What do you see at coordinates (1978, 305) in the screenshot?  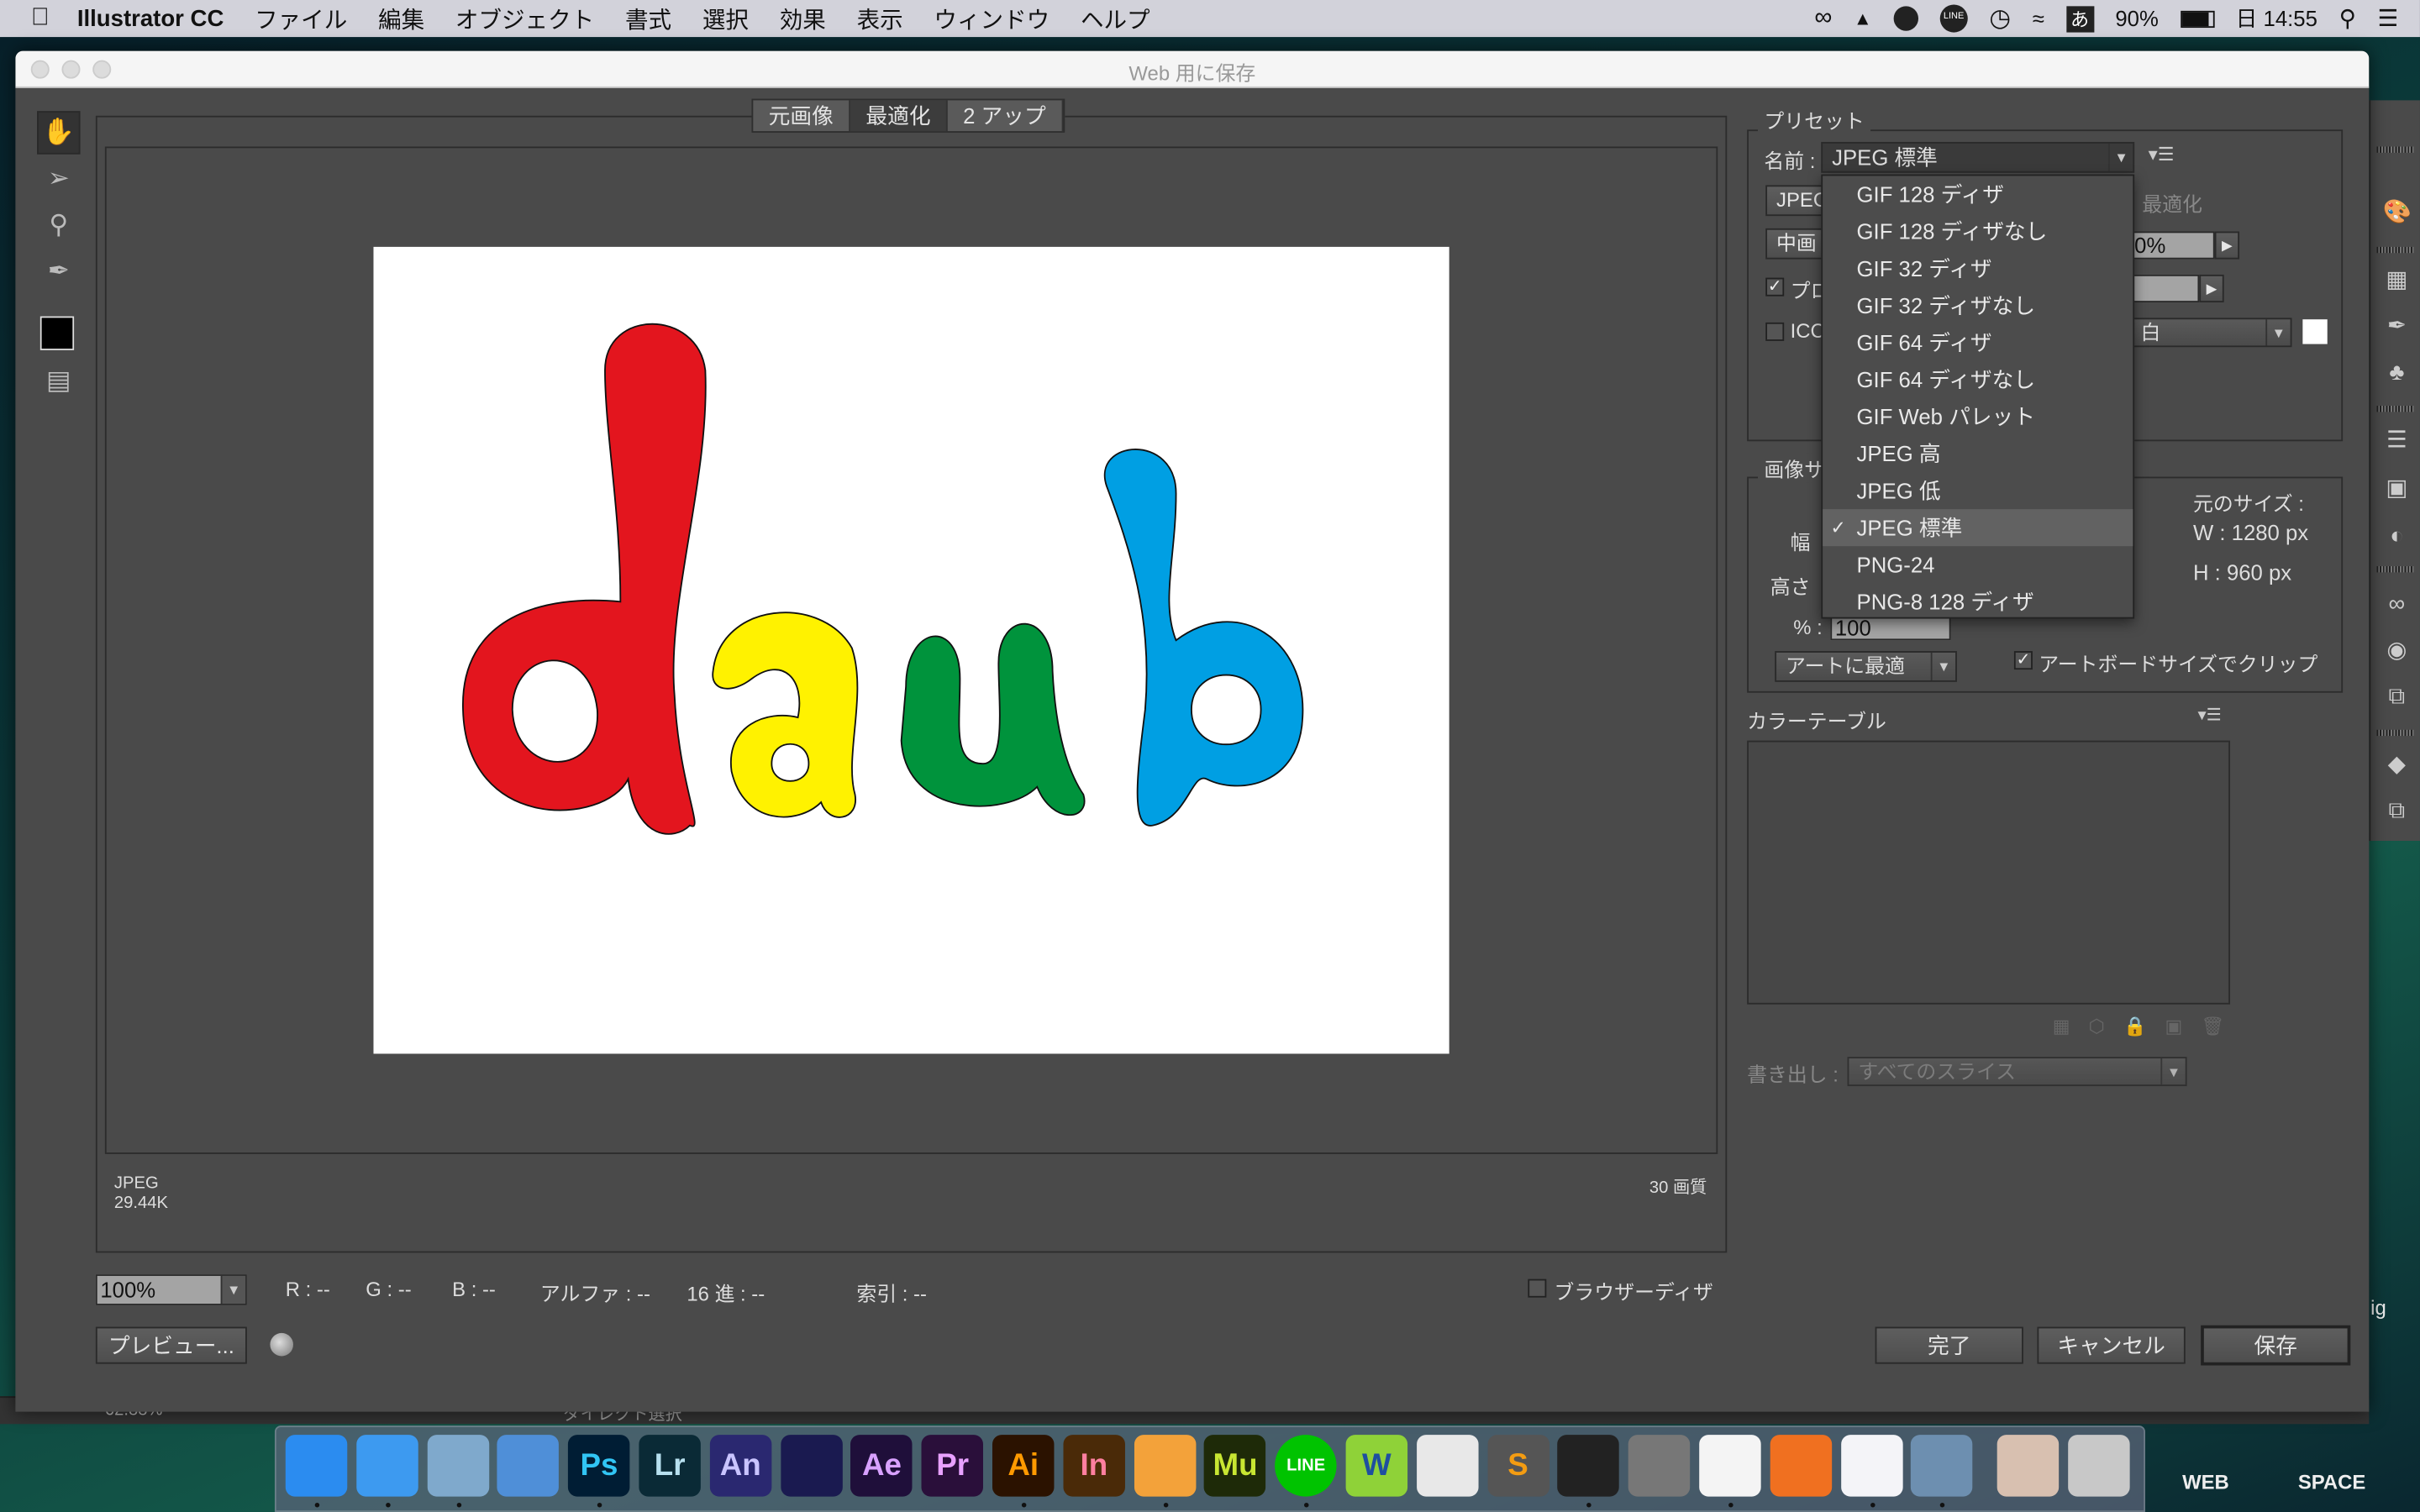 I see `preset-option: GIF 32 ディザなし` at bounding box center [1978, 305].